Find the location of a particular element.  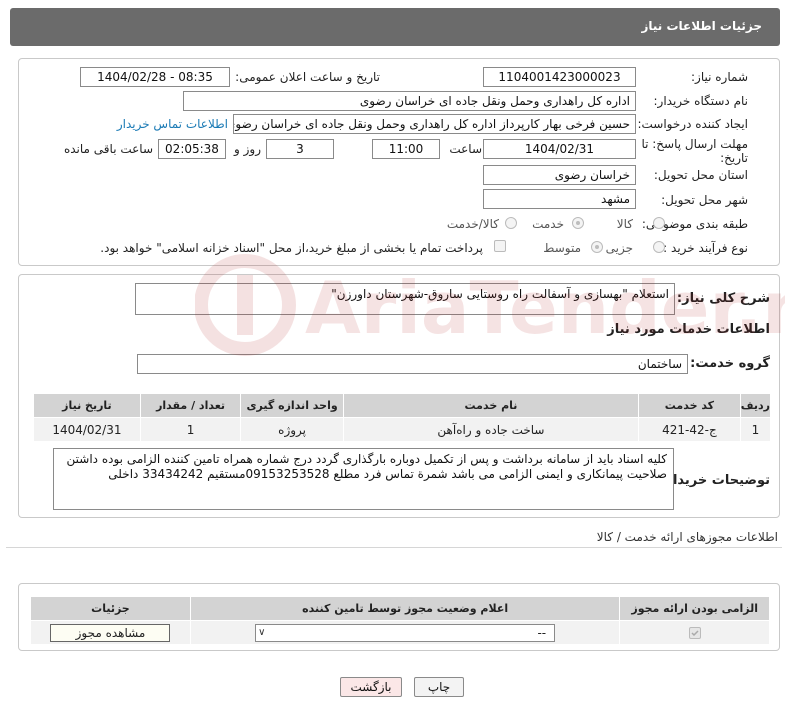

need-number-field: 1104001423000023 is located at coordinates (559, 77).